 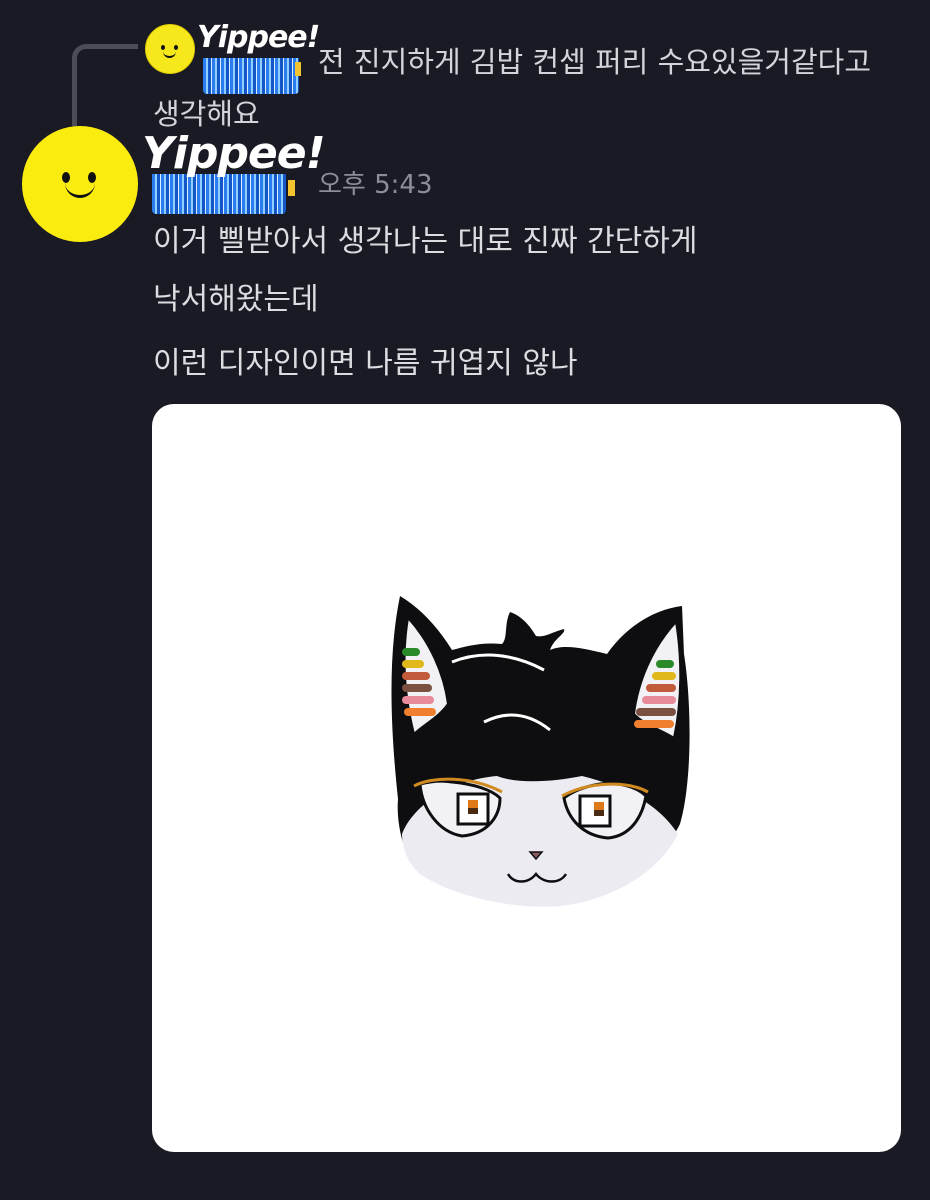 I want to click on message-text-line: 낙서해왔는데, so click(x=236, y=299).